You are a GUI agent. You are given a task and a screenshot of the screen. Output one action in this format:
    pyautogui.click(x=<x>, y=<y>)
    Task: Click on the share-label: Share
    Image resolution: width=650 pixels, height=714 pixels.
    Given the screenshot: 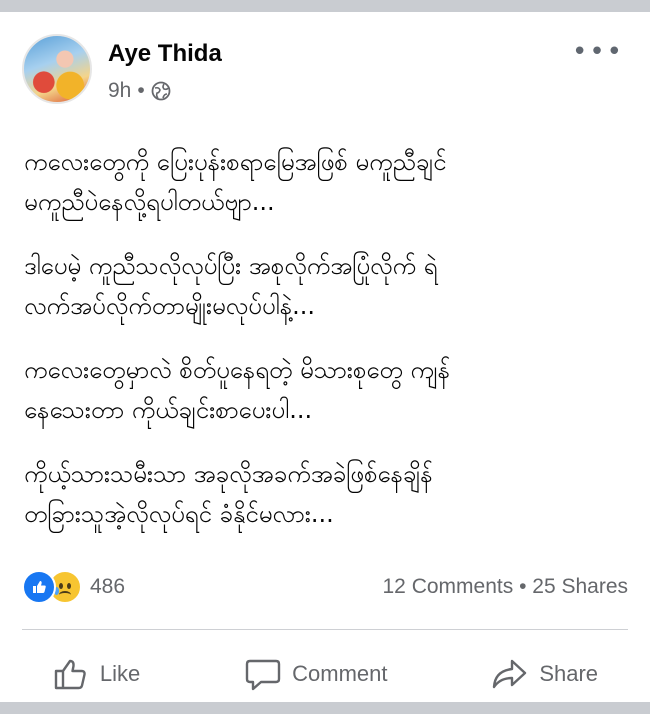 What is the action you would take?
    pyautogui.click(x=569, y=673)
    